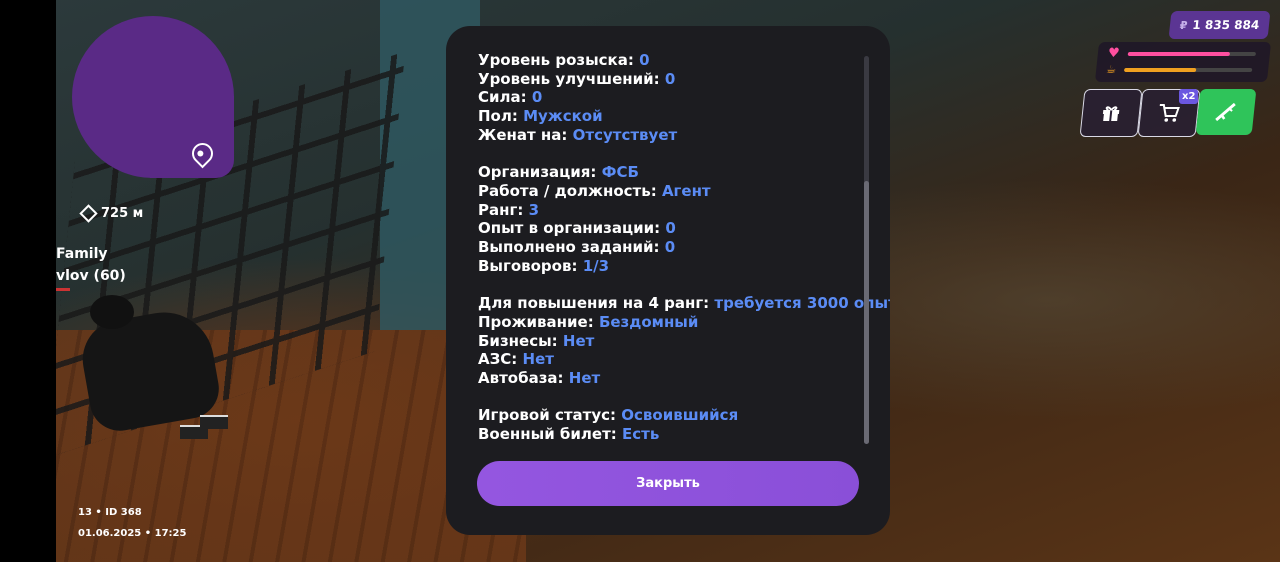 Image resolution: width=1280 pixels, height=562 pixels. I want to click on status-bars: ♥ ☕, so click(1183, 62).